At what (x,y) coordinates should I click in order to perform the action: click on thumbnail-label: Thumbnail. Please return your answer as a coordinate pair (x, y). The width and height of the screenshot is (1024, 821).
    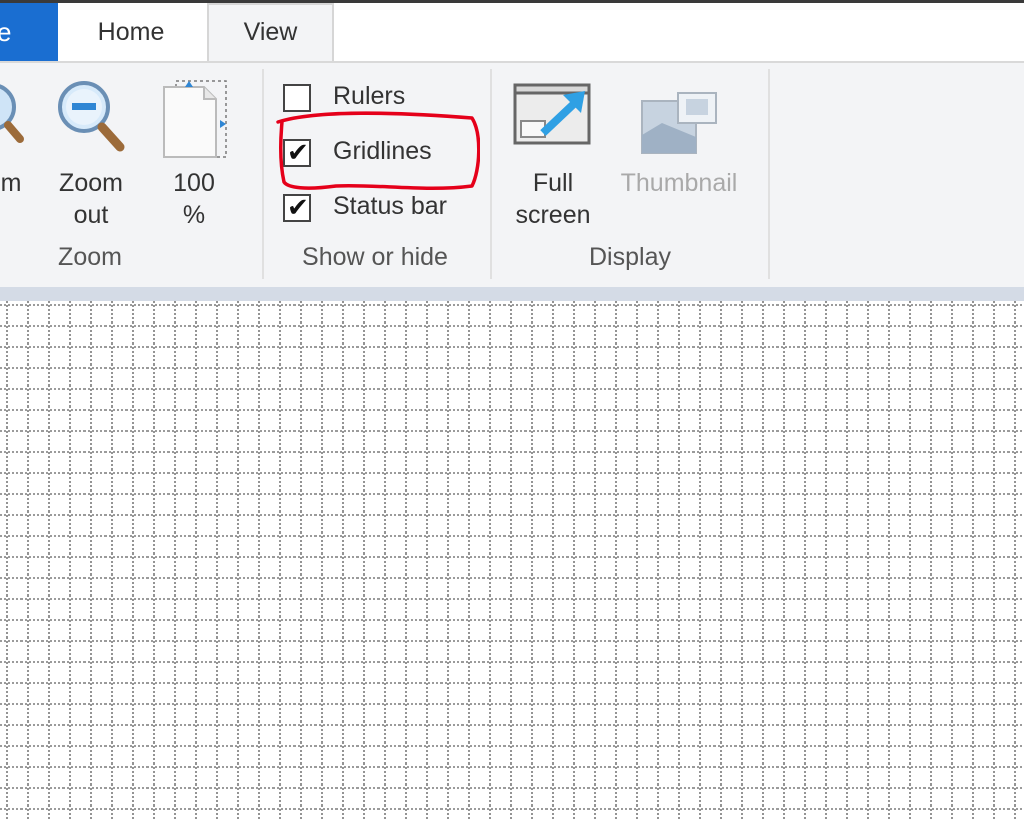
    Looking at the image, I should click on (679, 183).